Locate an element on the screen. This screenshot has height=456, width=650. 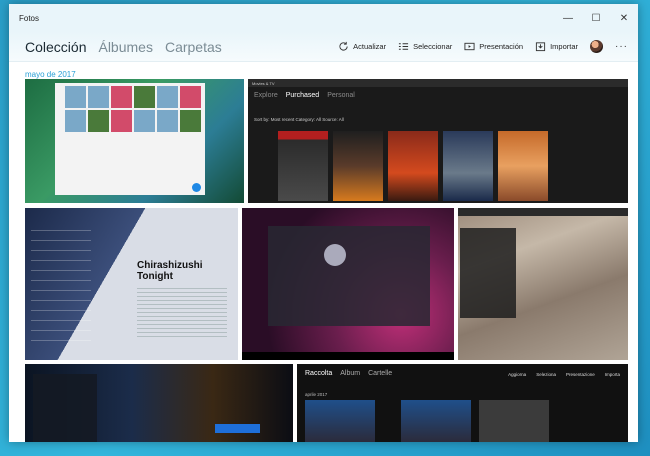
screenshot-titlebar is located at coordinates (543, 212).